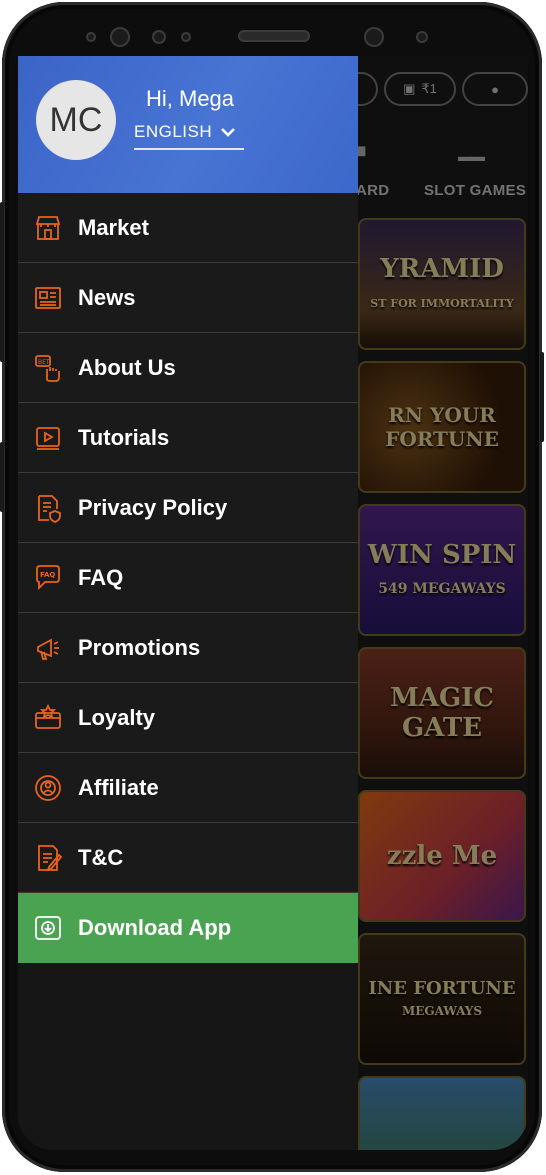  I want to click on phone-top-bezel, so click(272, 32).